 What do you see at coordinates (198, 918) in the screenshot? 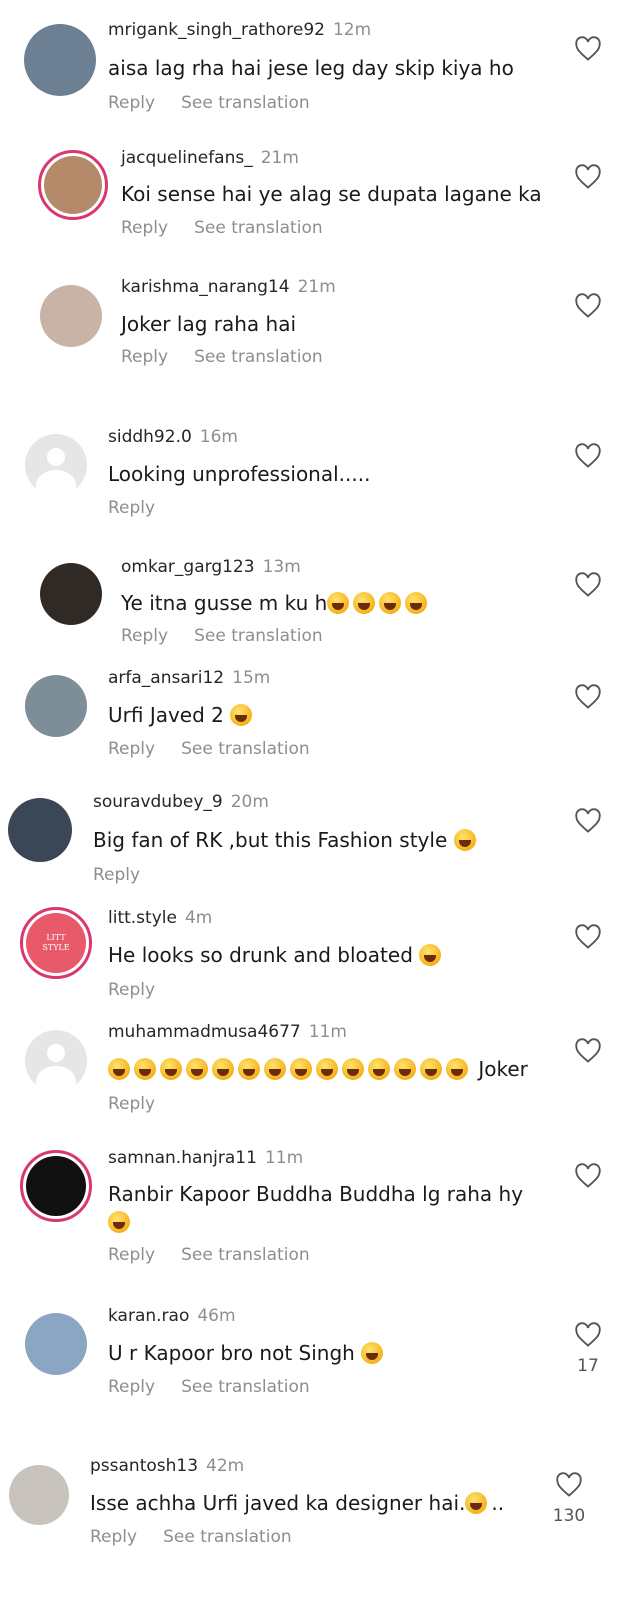
I see `comment-time: 4m` at bounding box center [198, 918].